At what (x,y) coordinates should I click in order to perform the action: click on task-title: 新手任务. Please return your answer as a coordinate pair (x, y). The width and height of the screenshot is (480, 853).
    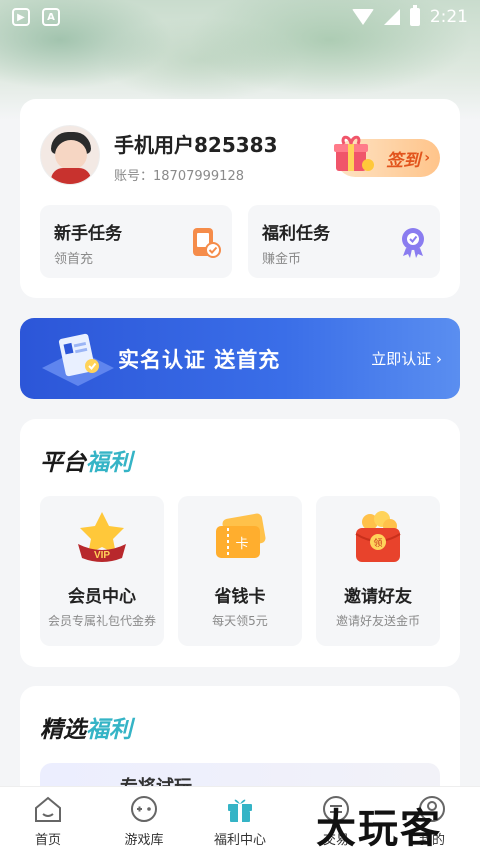
    Looking at the image, I should click on (88, 234).